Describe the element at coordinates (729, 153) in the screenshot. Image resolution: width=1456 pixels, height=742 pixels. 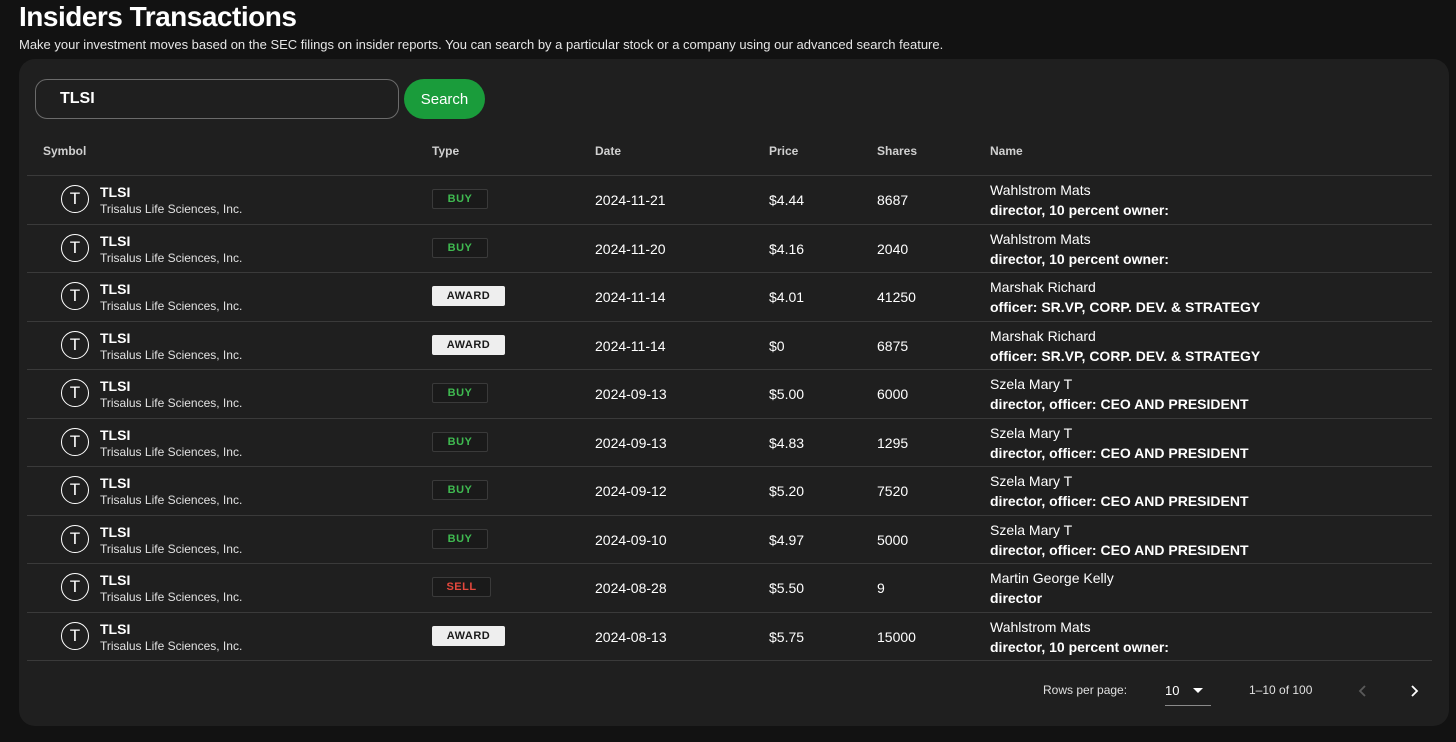
I see `table-header: Symbol Type Date Price Shares Name` at that location.